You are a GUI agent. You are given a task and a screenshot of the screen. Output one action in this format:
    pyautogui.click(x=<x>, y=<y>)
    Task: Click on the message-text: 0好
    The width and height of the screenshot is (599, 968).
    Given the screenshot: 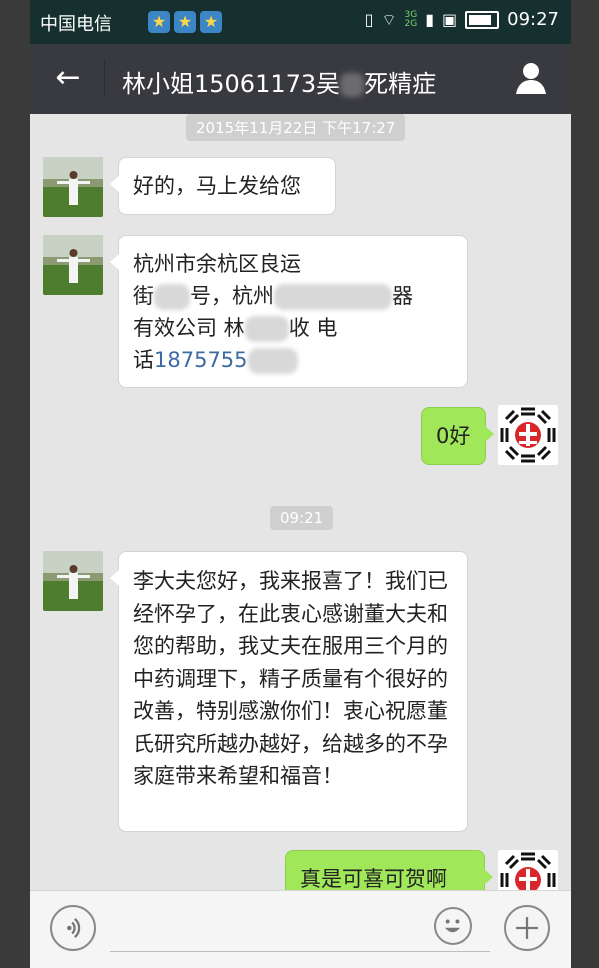 What is the action you would take?
    pyautogui.click(x=453, y=436)
    